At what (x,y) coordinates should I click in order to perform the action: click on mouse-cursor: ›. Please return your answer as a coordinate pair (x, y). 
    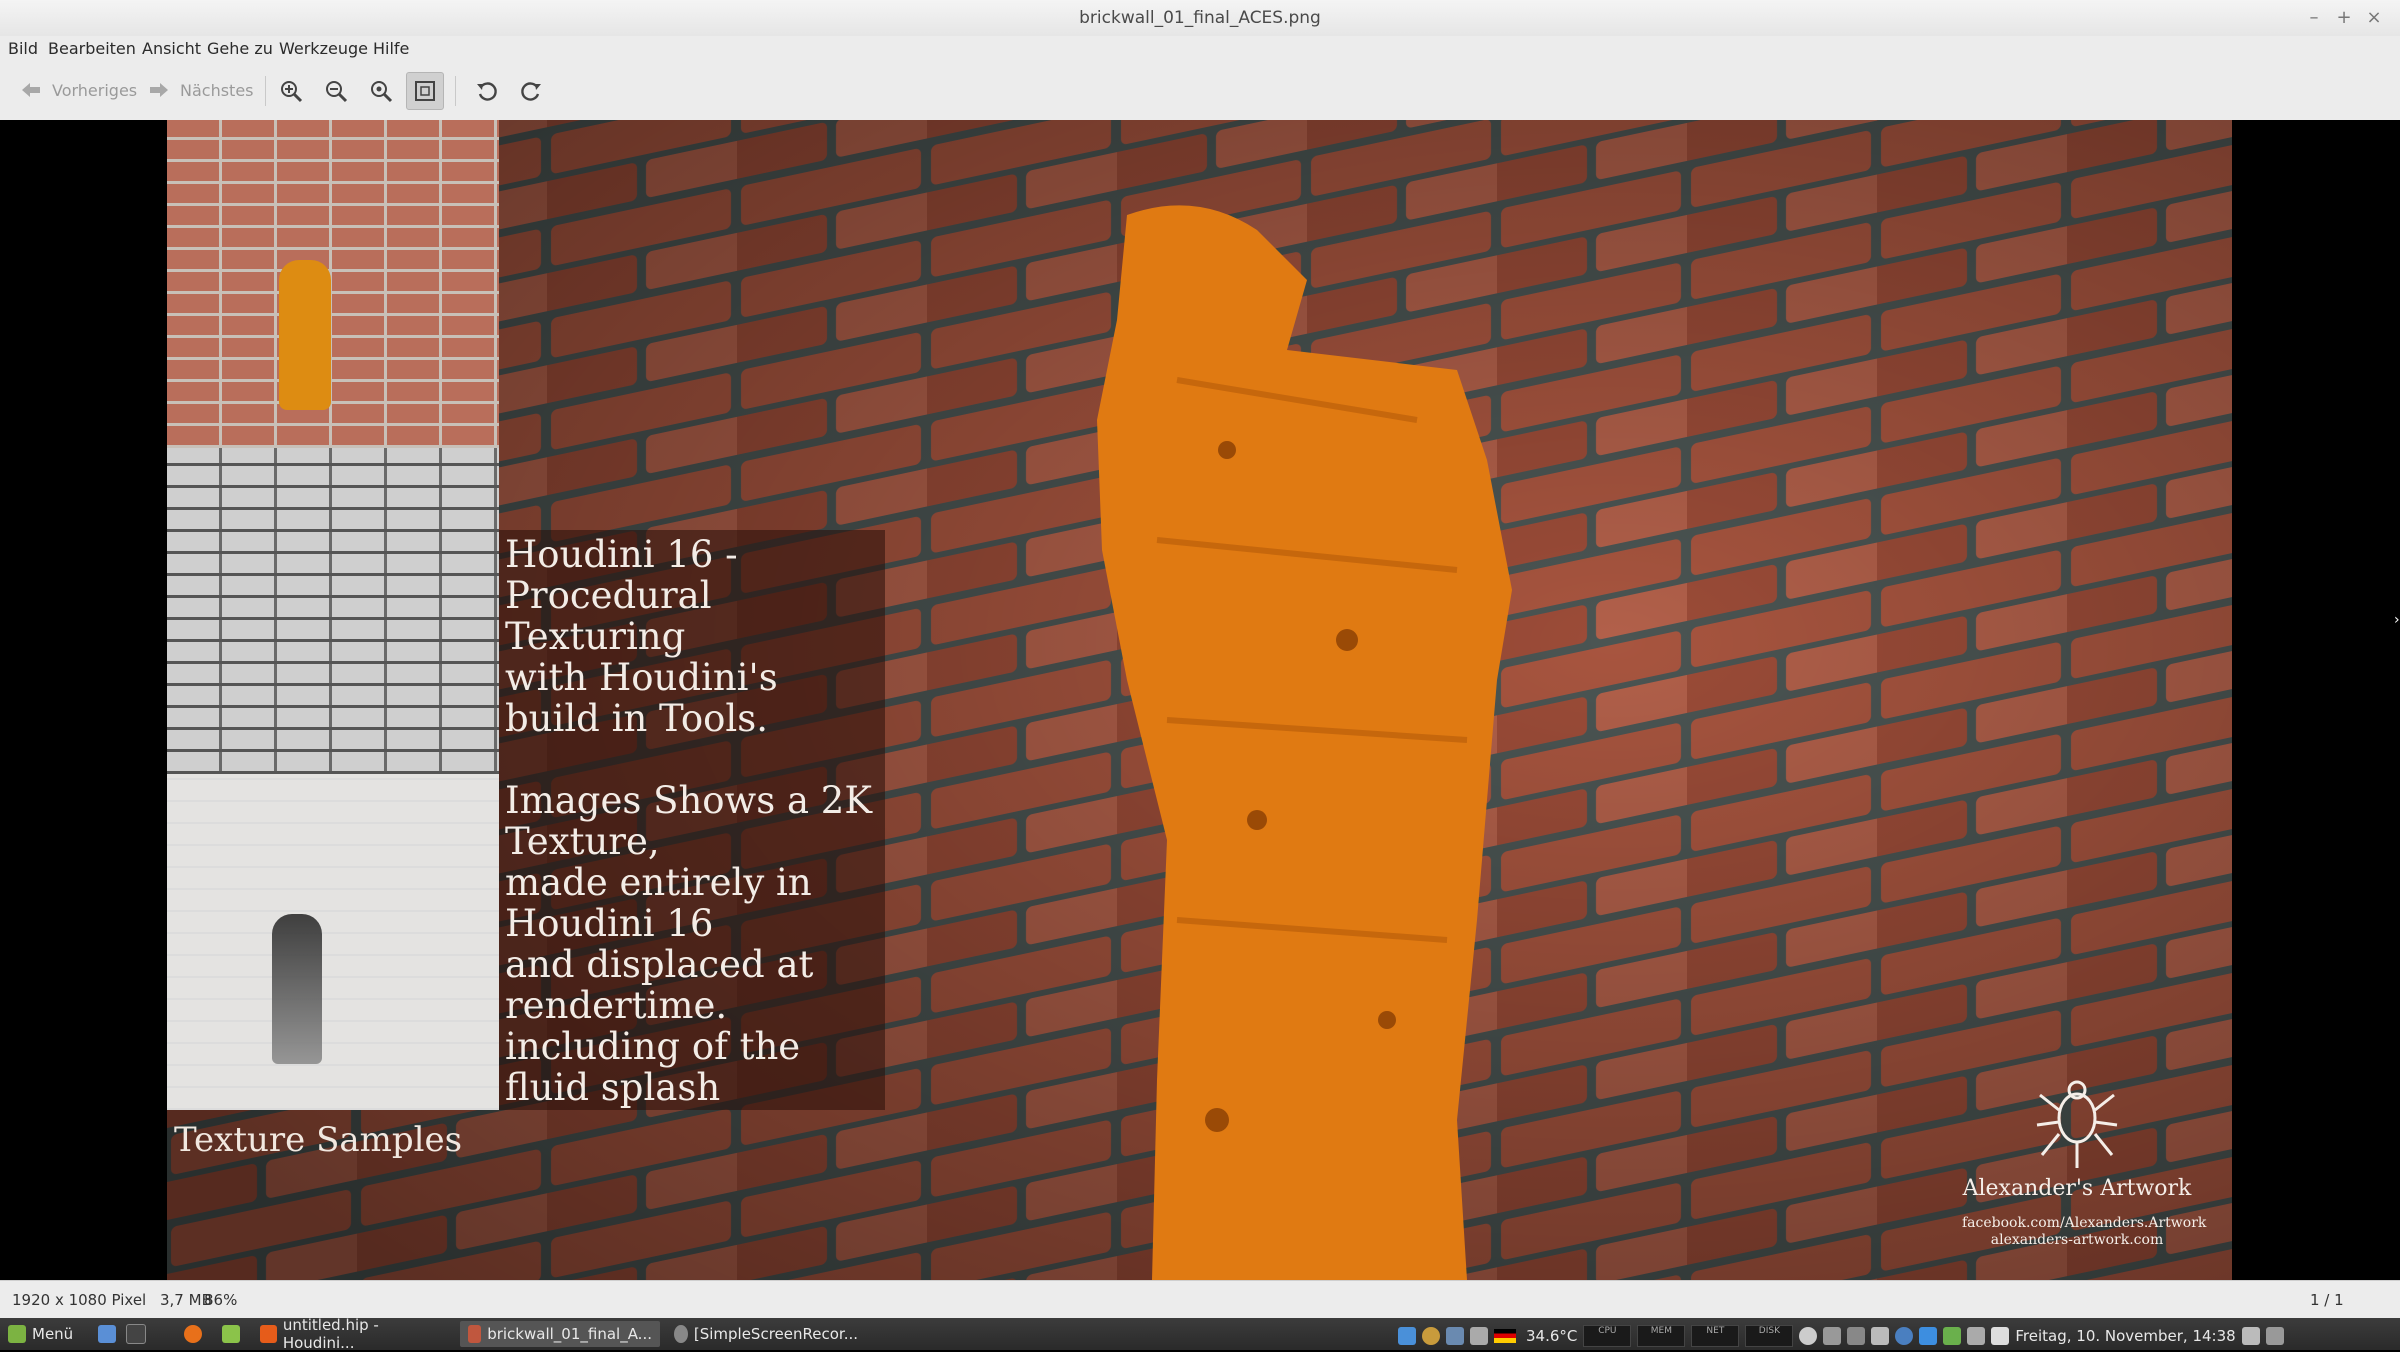
    Looking at the image, I should click on (2397, 620).